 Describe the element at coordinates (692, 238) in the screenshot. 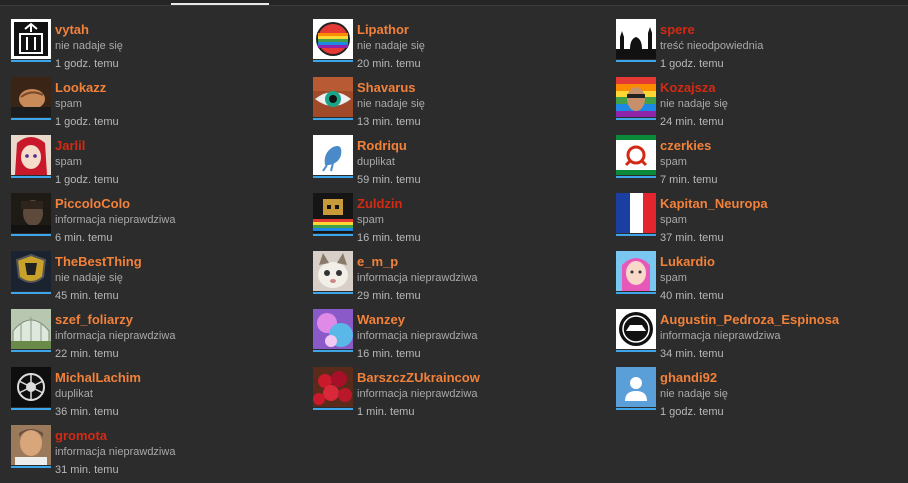

I see `report-time: 37 min. temu` at that location.